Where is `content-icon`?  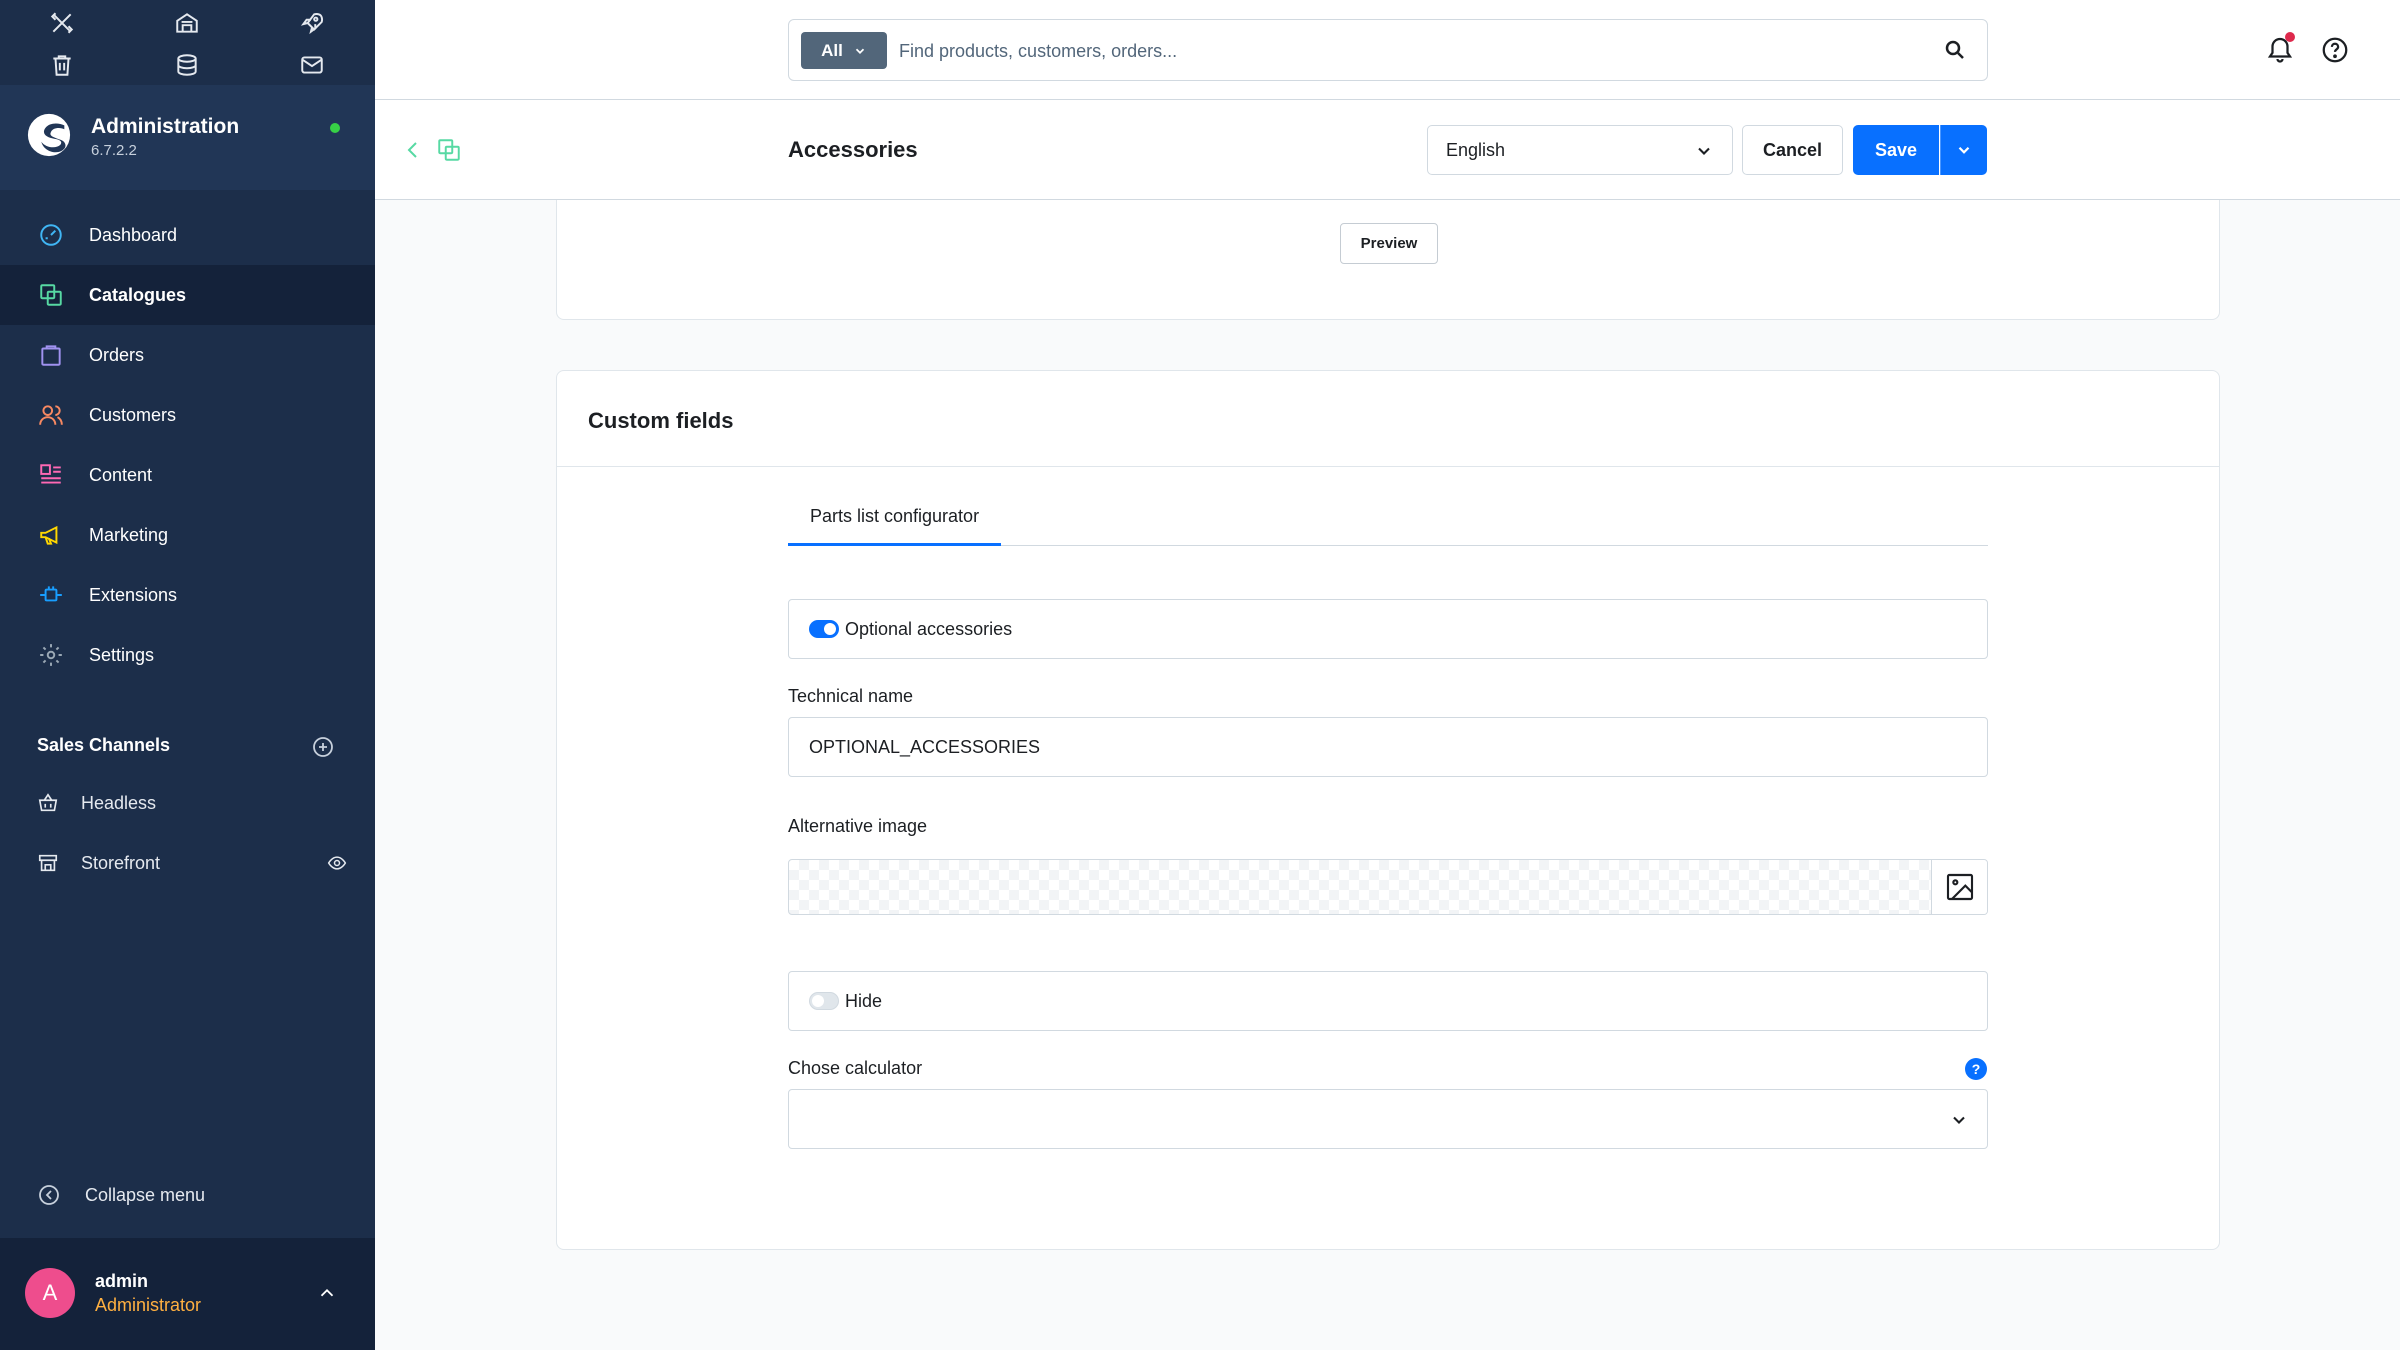 content-icon is located at coordinates (51, 475).